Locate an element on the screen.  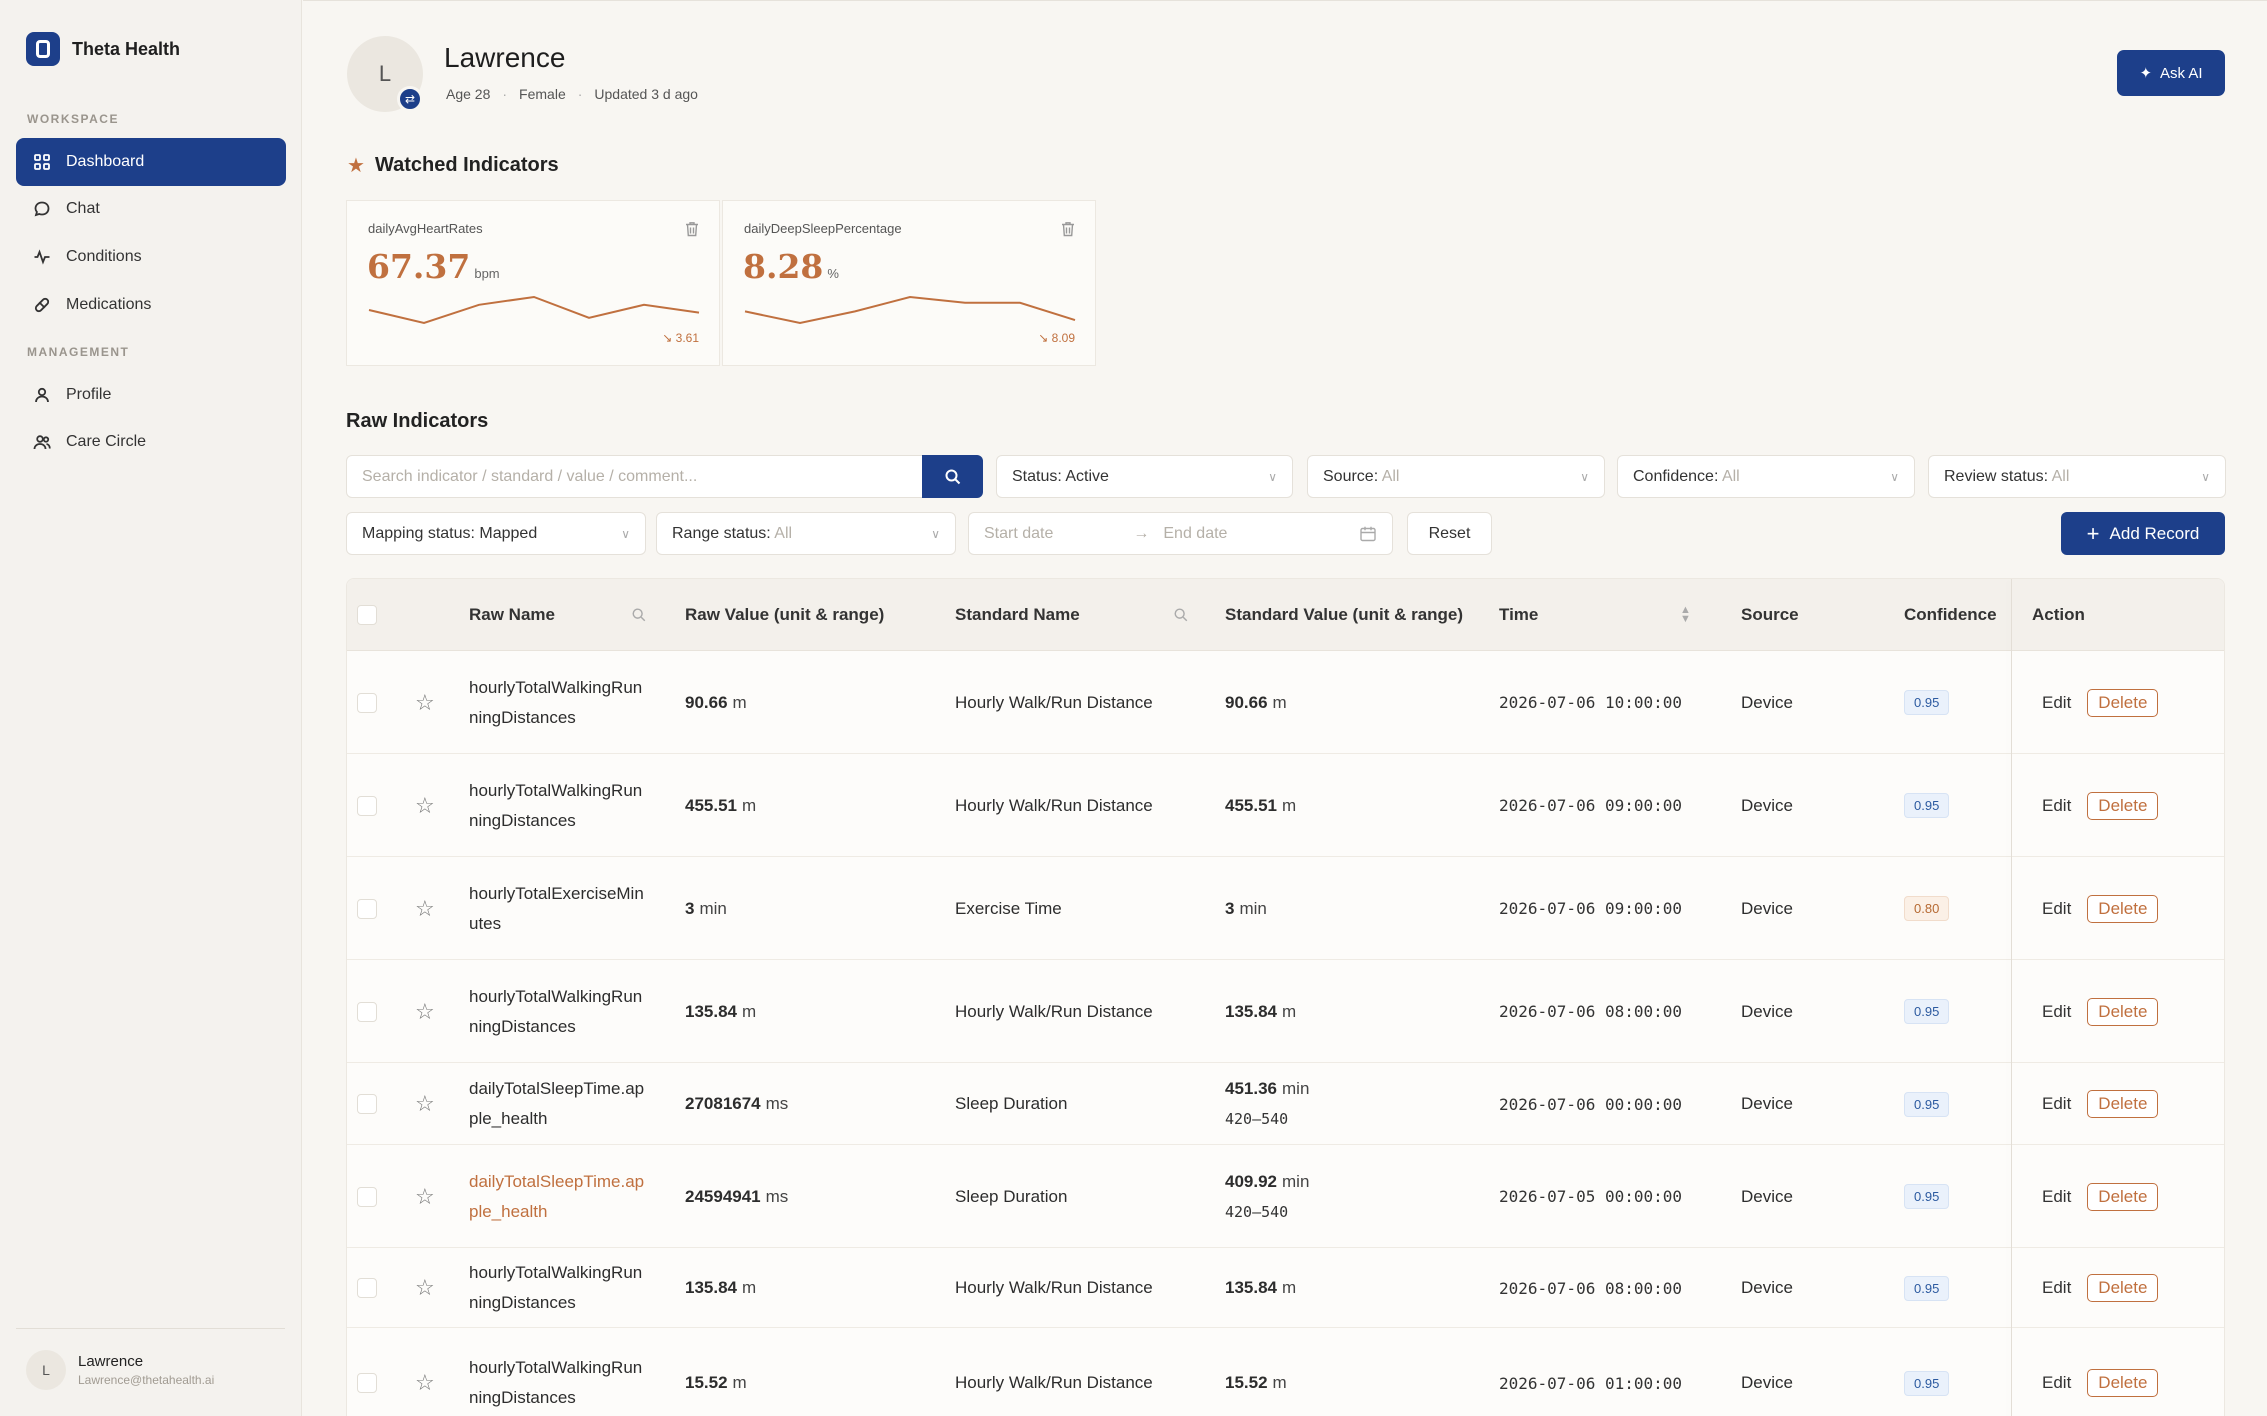
col-raw-name: Raw Name is located at coordinates (512, 615).